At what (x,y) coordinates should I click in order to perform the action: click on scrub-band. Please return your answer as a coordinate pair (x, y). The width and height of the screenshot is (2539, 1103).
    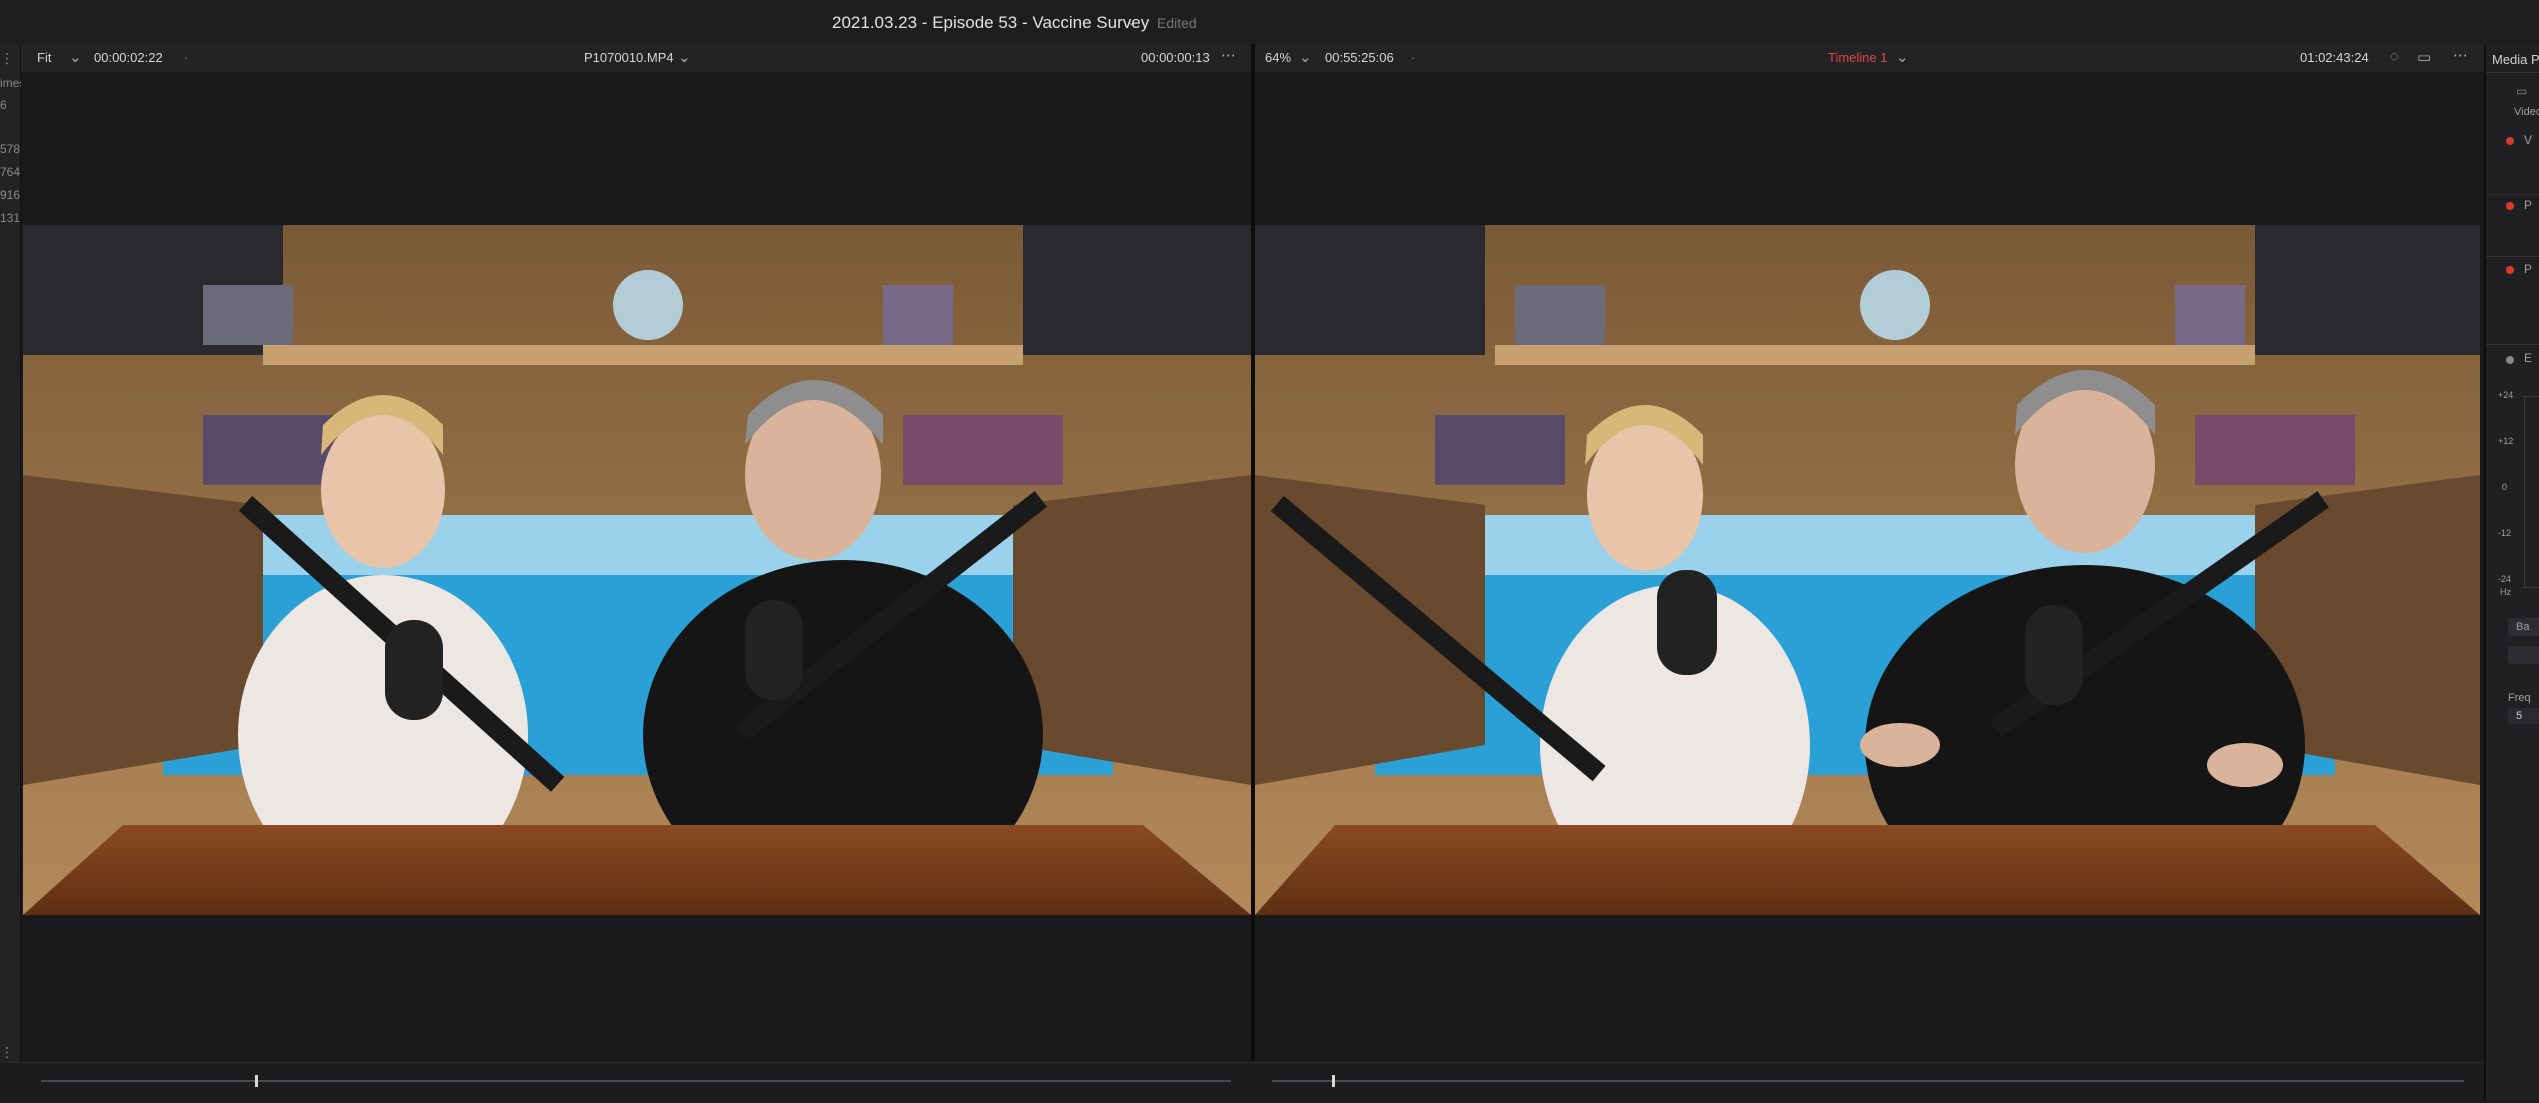
    Looking at the image, I should click on (1242, 1082).